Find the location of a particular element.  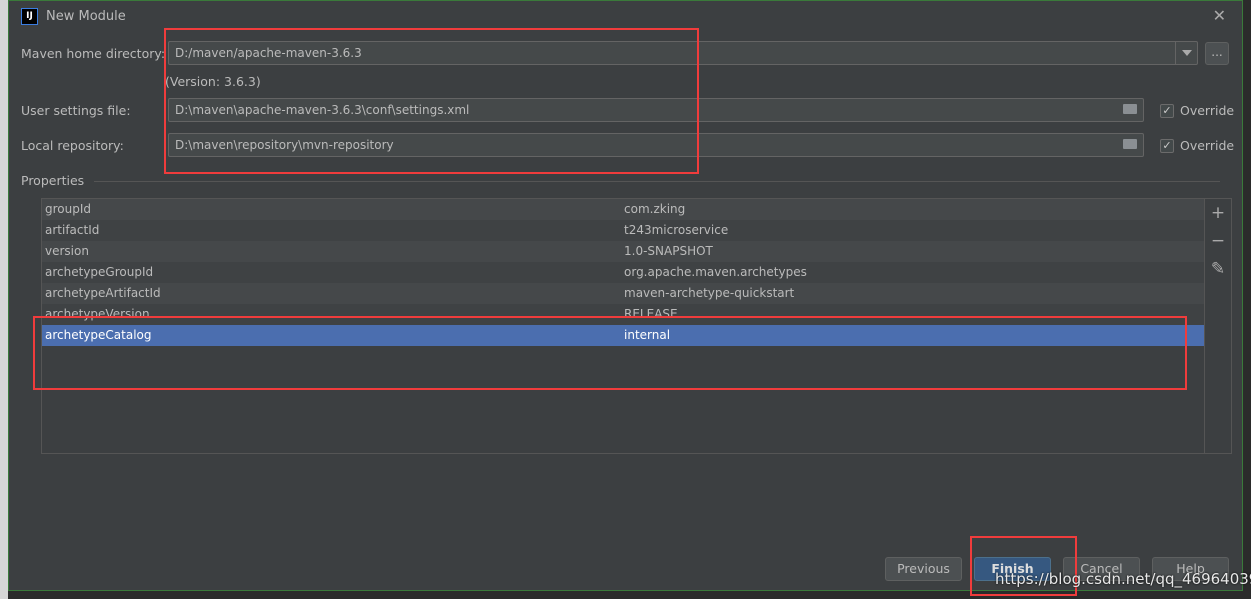

background-window-right is located at coordinates (1247, 299).